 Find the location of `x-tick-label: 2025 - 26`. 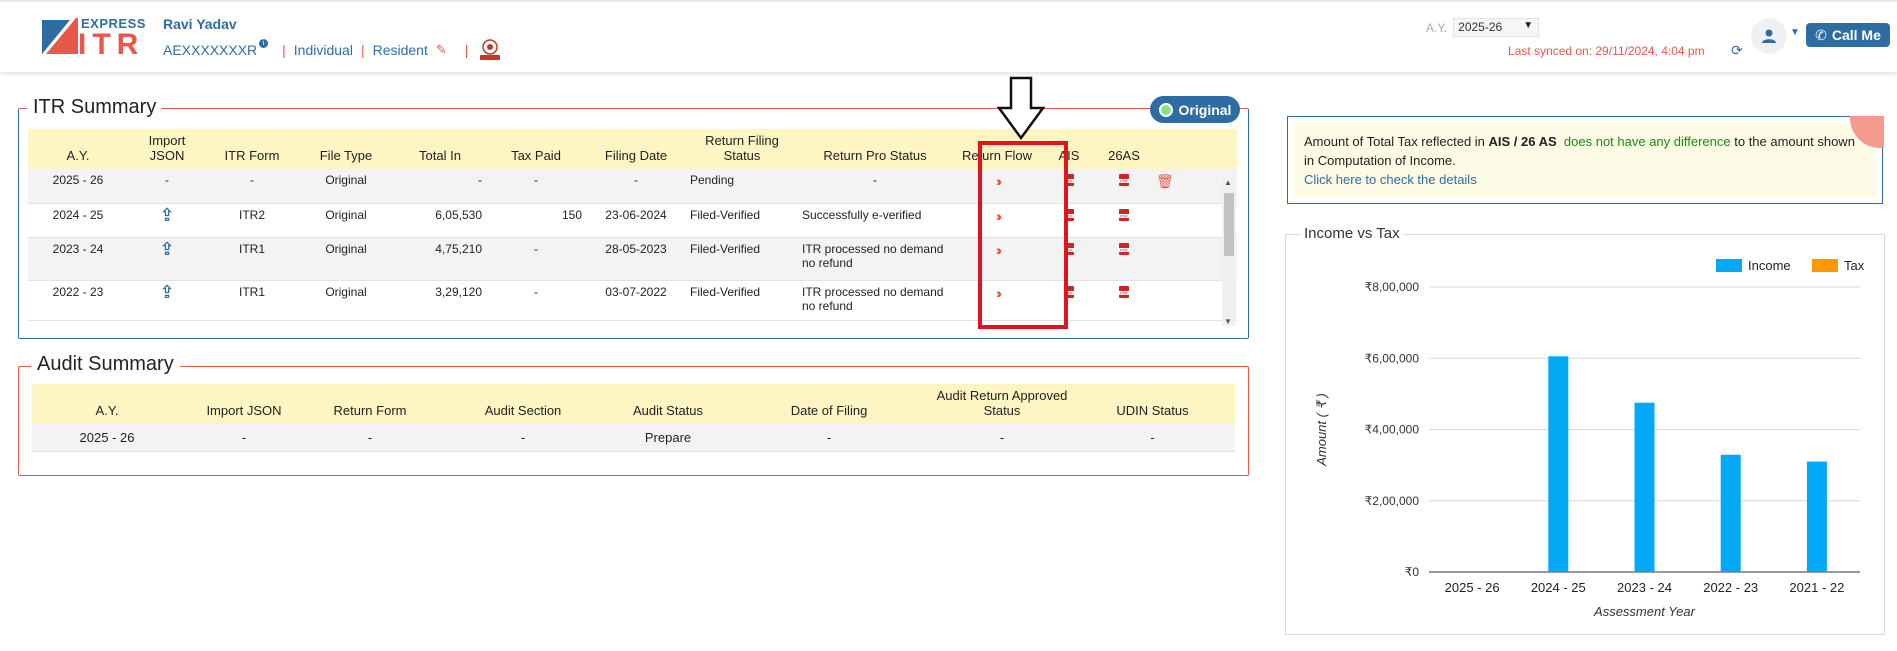

x-tick-label: 2025 - 26 is located at coordinates (1472, 587).